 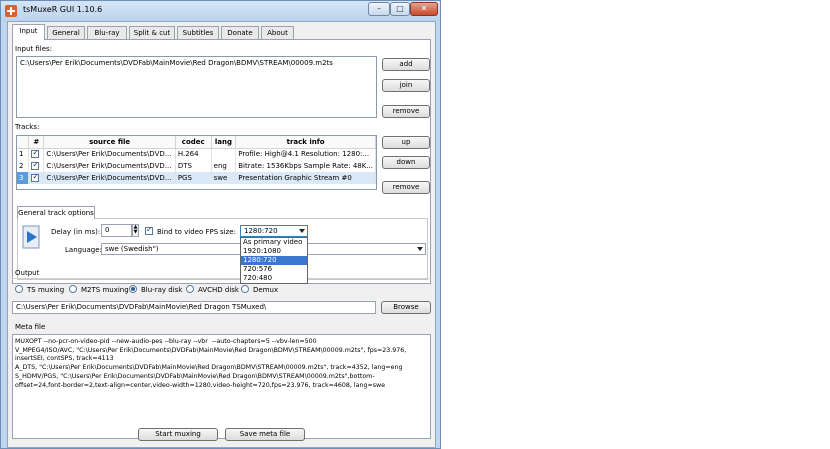 What do you see at coordinates (76, 232) in the screenshot?
I see `delay-label: Delay (in ms):` at bounding box center [76, 232].